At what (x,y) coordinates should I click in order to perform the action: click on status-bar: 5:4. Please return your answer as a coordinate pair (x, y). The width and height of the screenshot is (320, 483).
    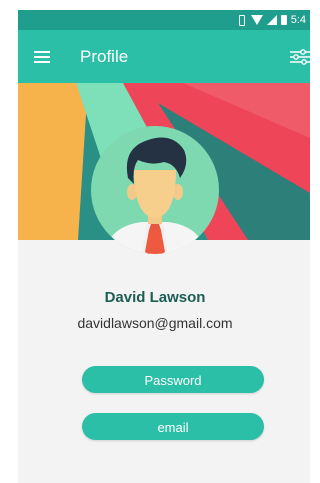
    Looking at the image, I should click on (164, 20).